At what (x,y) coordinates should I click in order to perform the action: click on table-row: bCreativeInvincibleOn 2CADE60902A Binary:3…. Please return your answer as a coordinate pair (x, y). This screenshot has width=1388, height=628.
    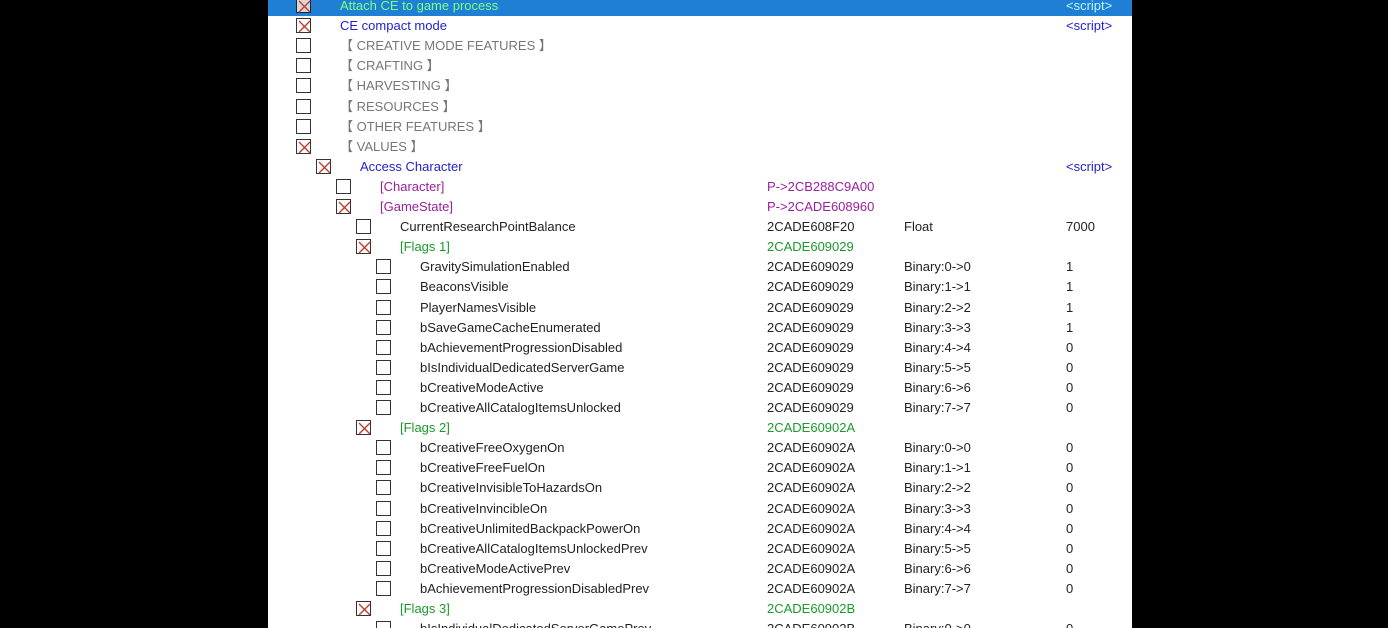
    Looking at the image, I should click on (700, 509).